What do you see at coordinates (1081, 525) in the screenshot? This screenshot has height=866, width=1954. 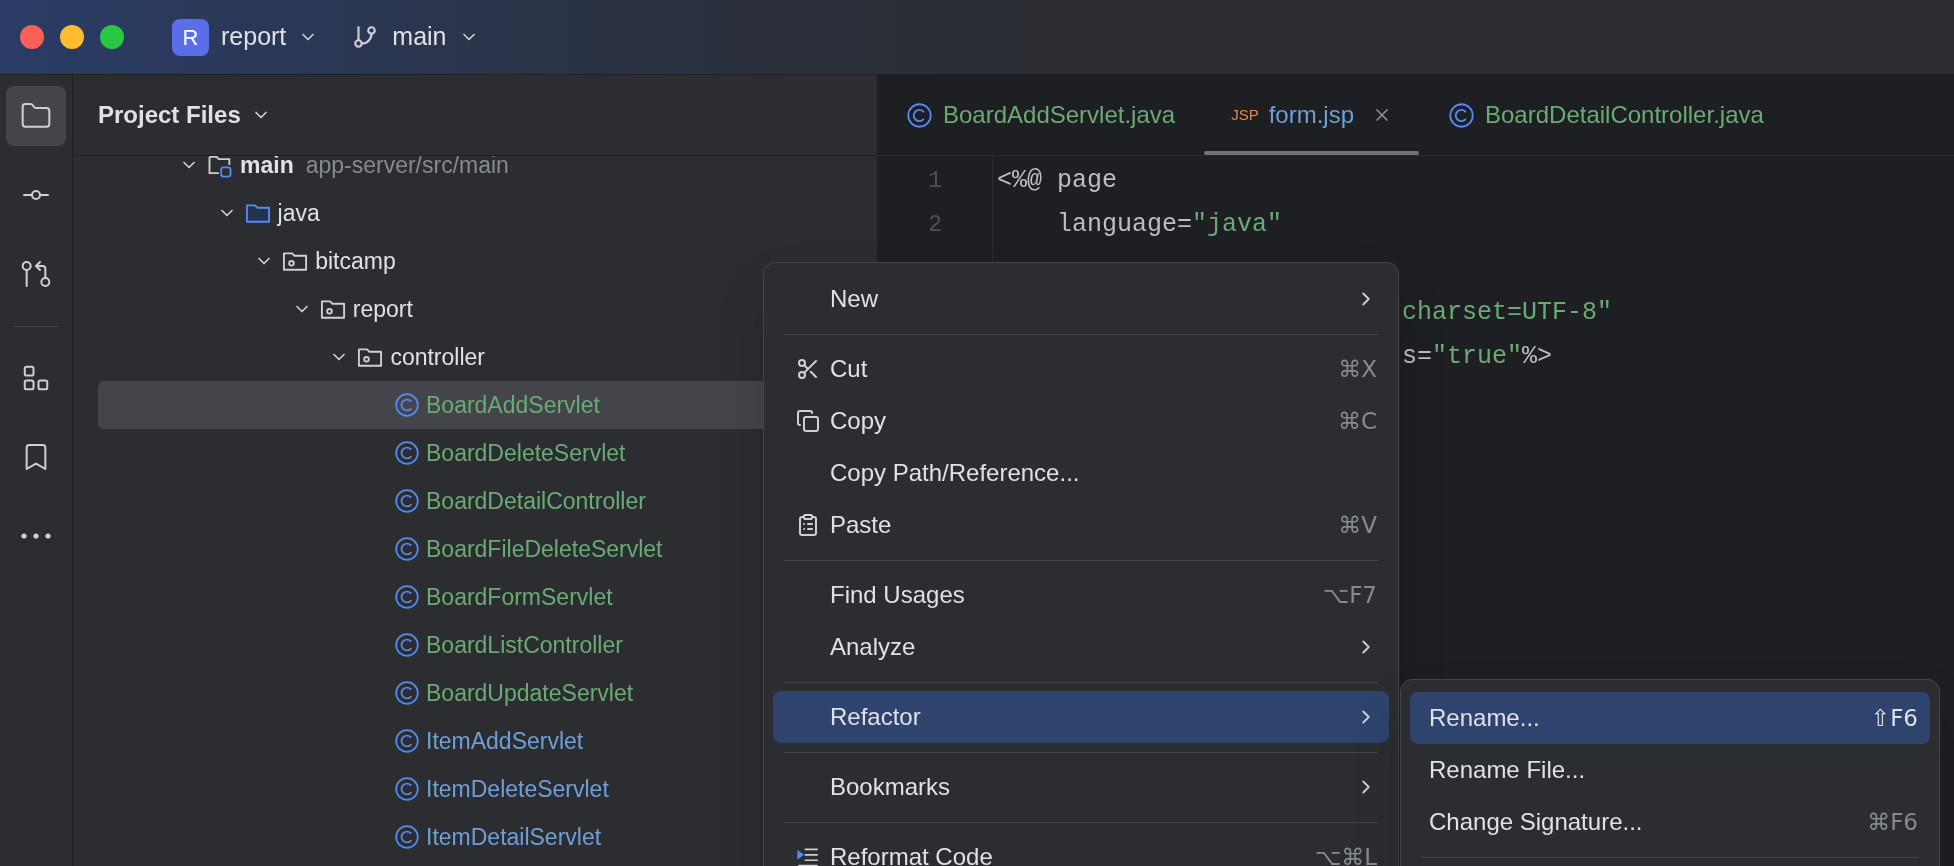 I see `menu-item: Paste ⌘V` at bounding box center [1081, 525].